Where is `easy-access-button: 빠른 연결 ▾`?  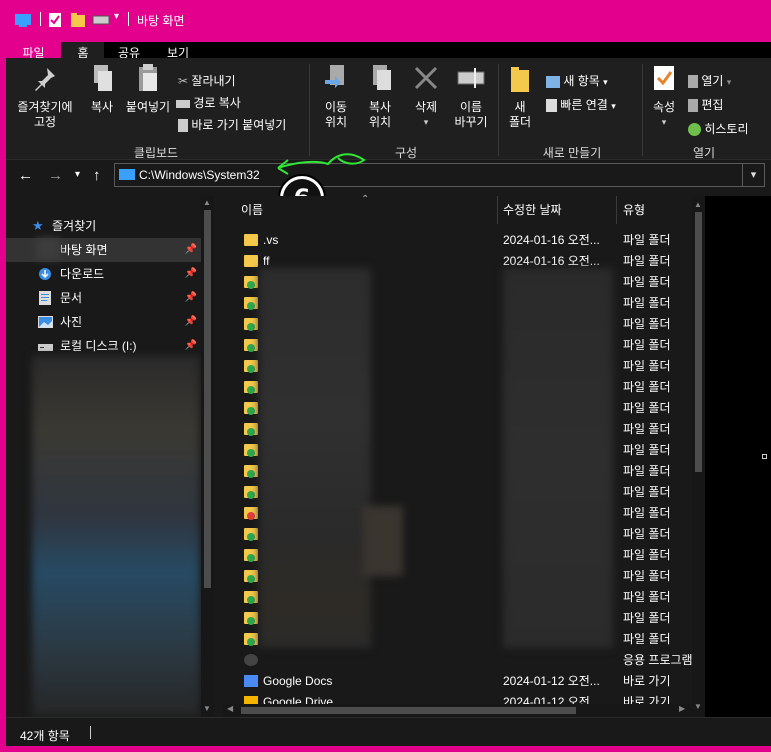
easy-access-button: 빠른 연결 ▾ is located at coordinates (581, 104).